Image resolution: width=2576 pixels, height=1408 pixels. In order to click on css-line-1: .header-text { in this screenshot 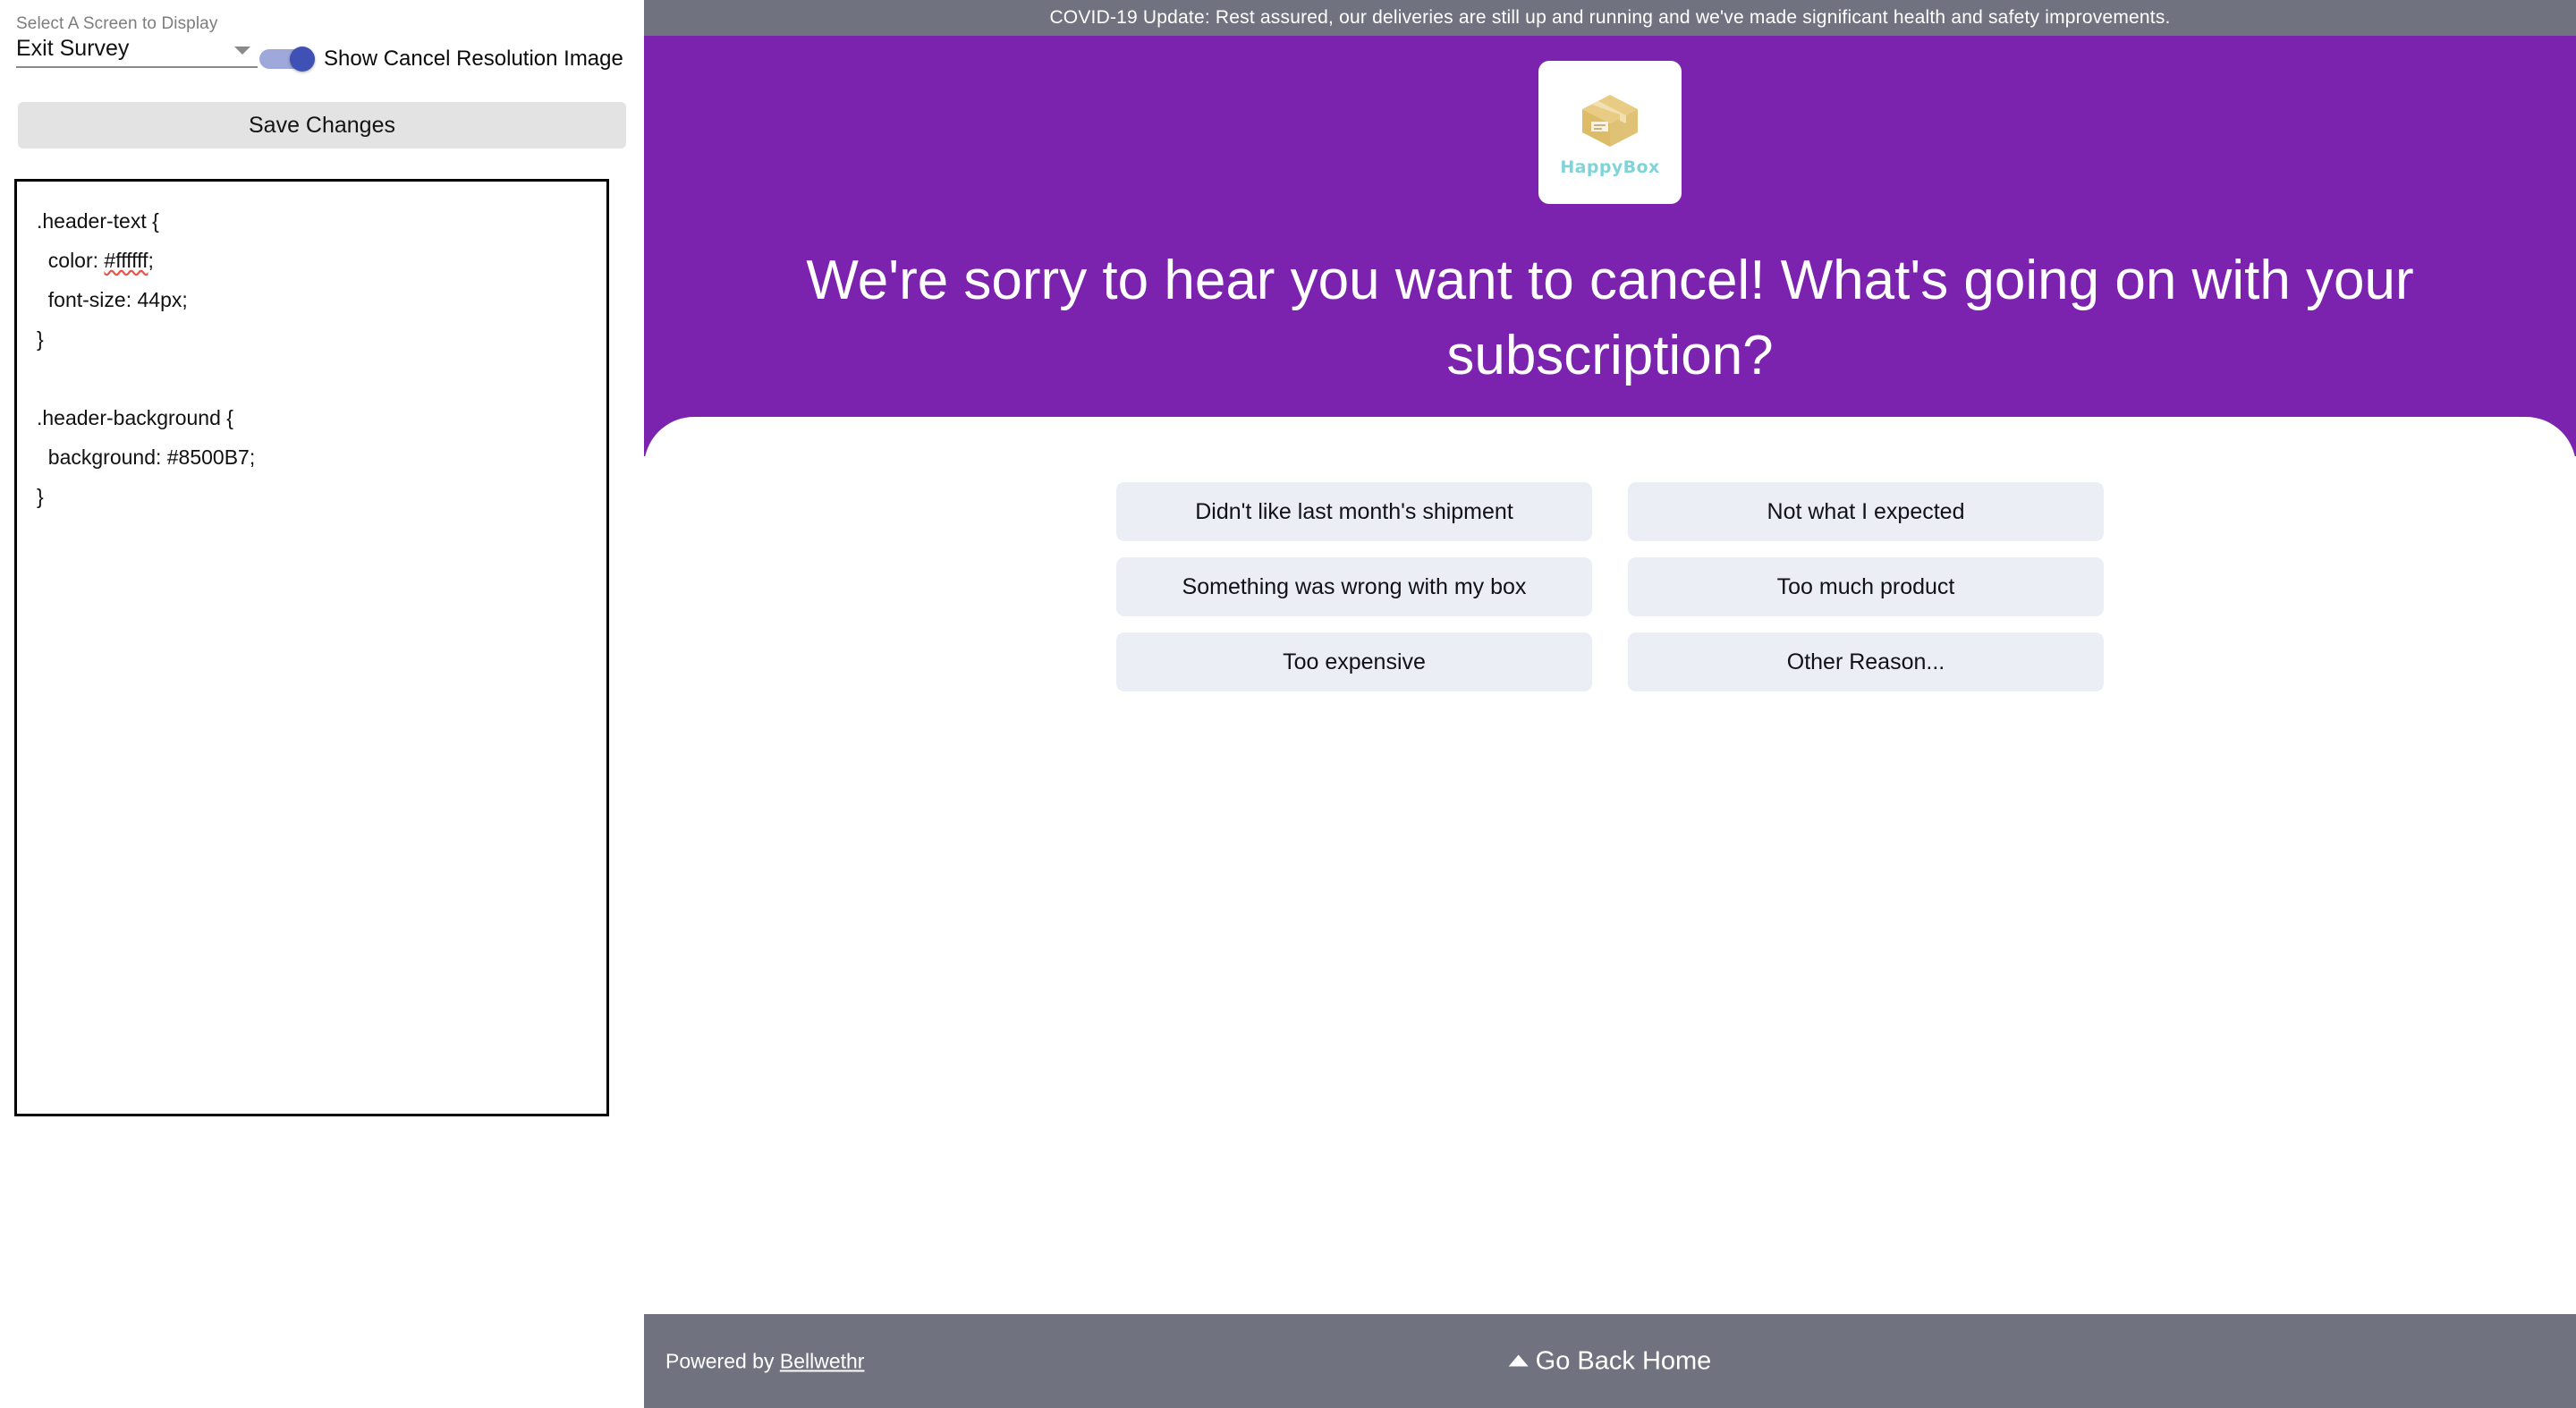, I will do `click(98, 221)`.